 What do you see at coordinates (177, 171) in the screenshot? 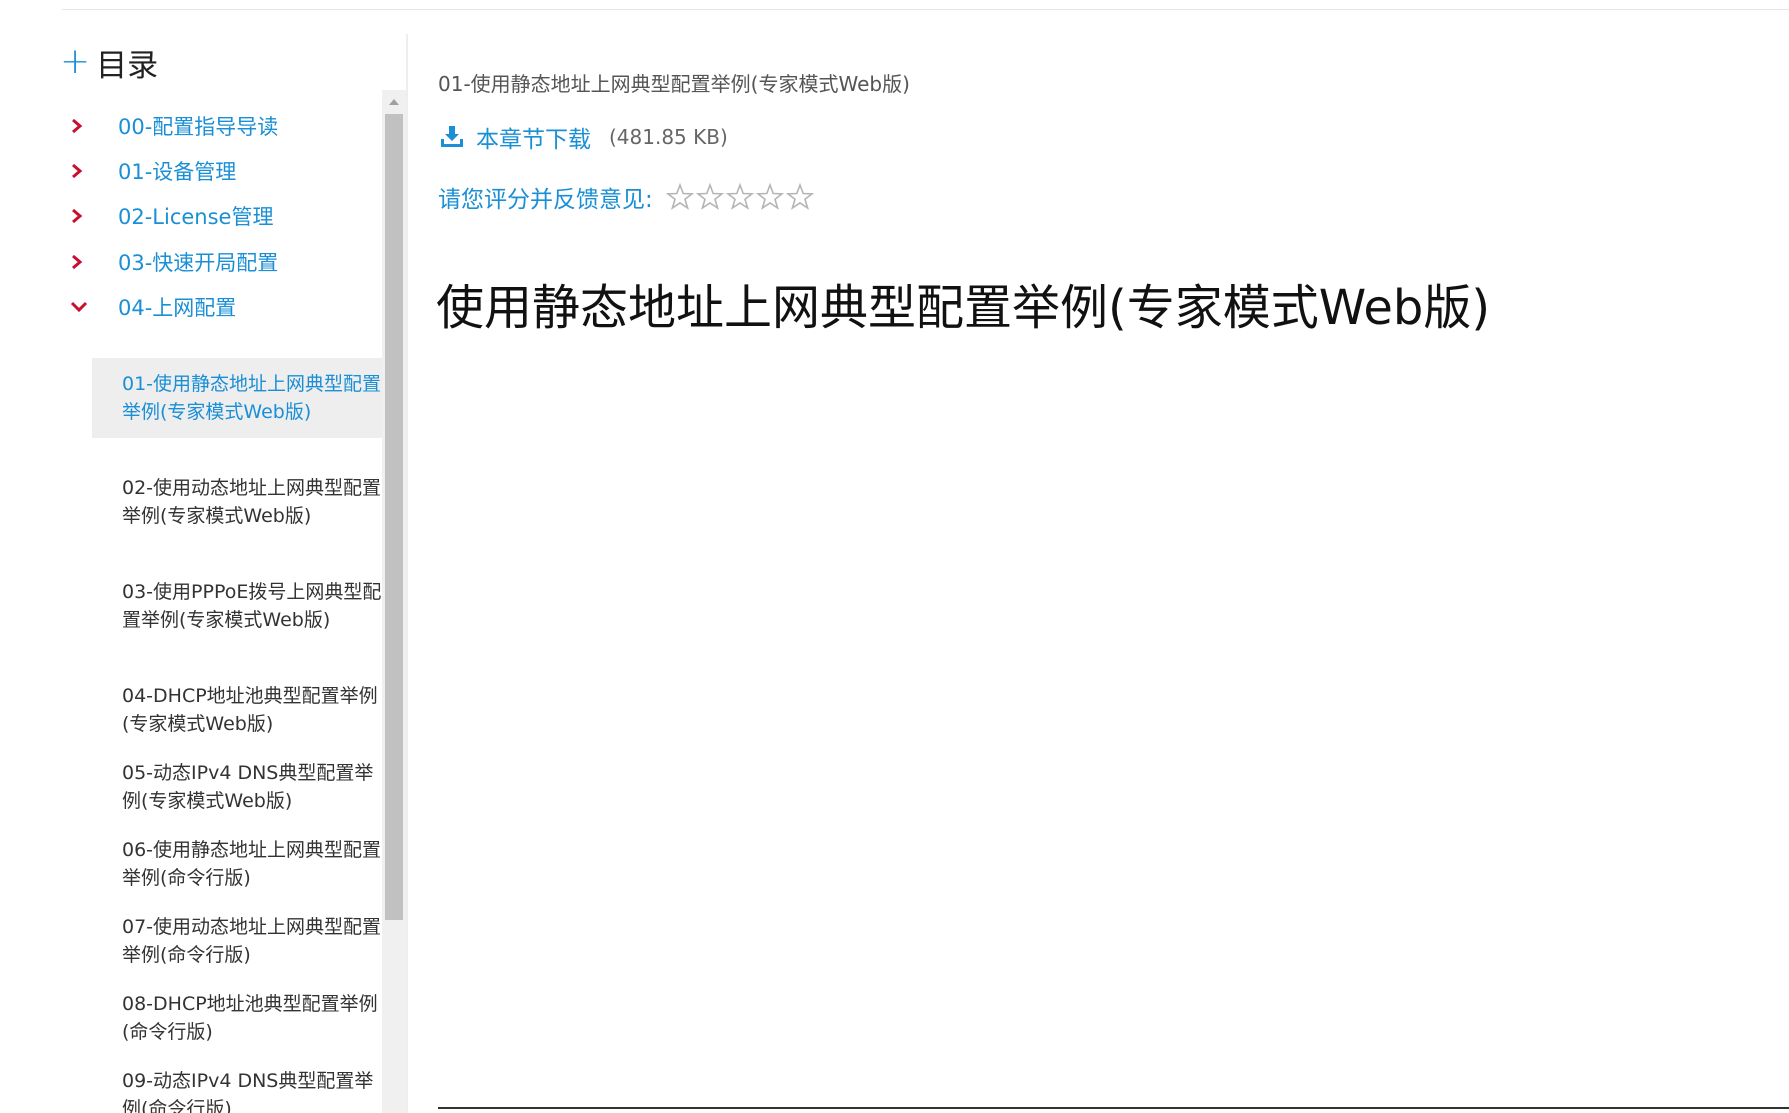
I see `toc-item-label: 01-设备管理` at bounding box center [177, 171].